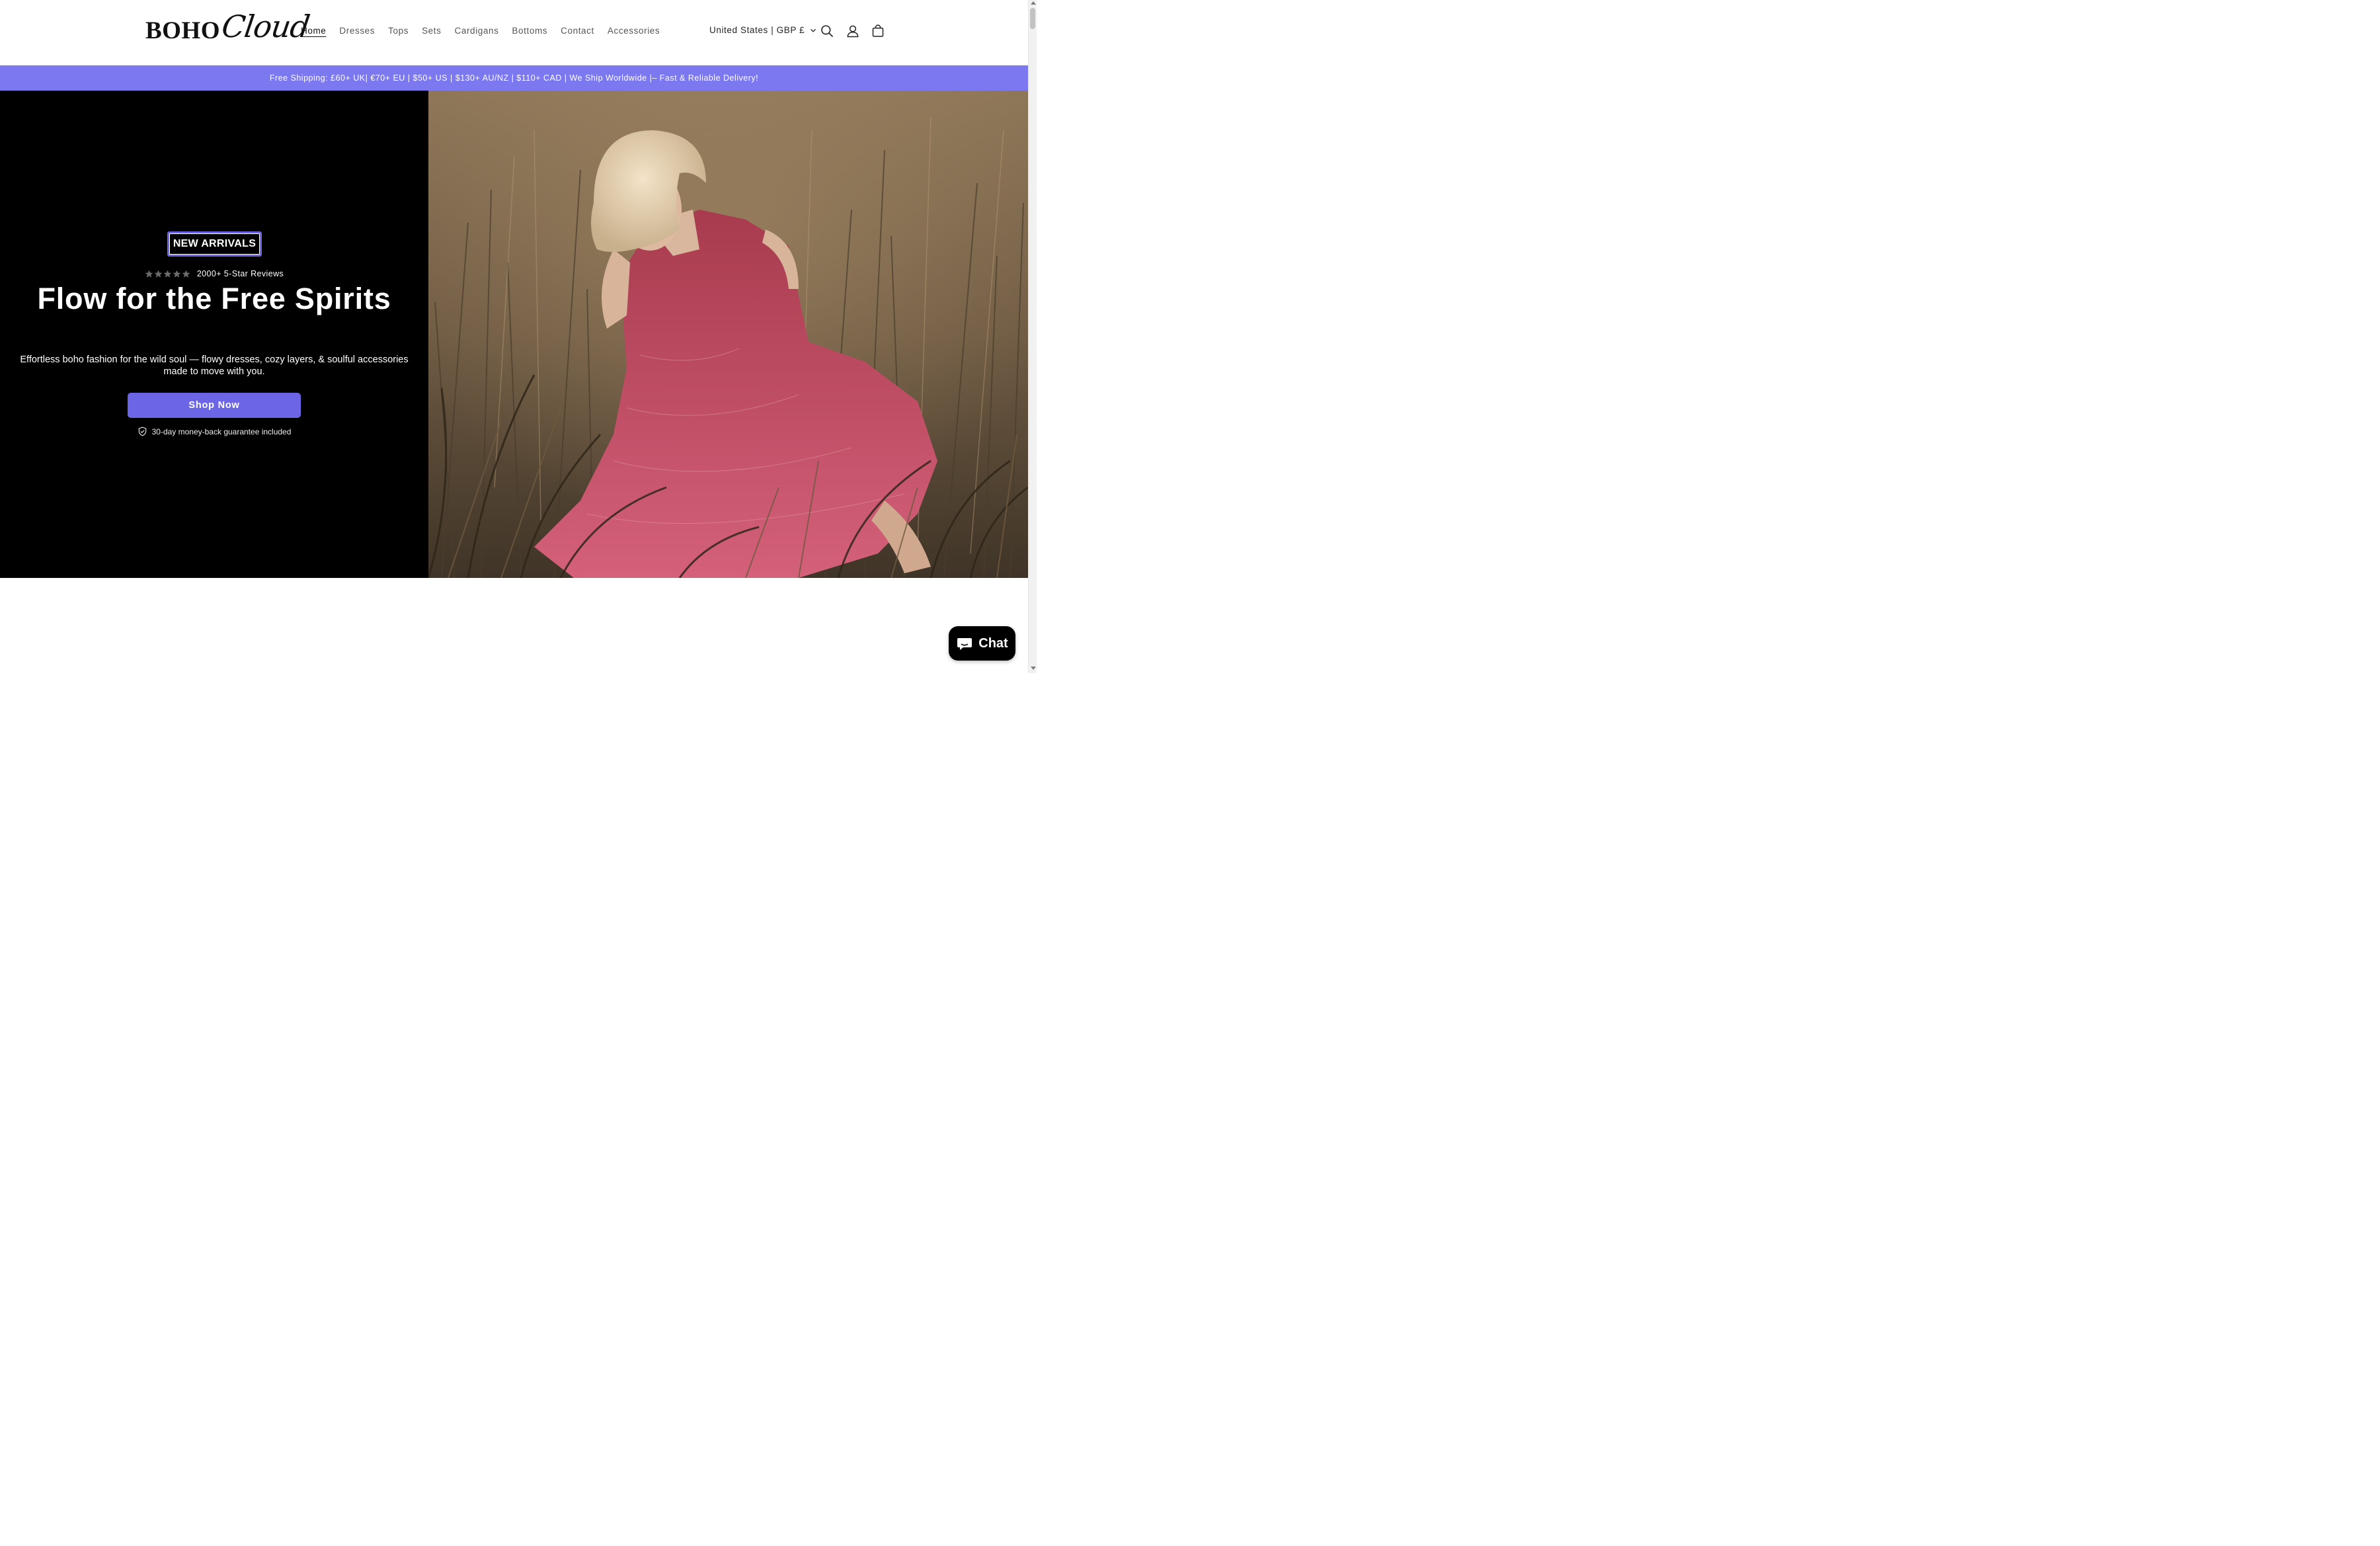 The width and height of the screenshot is (2380, 1546). What do you see at coordinates (1033, 3) in the screenshot?
I see `scroll-up-arrow-icon` at bounding box center [1033, 3].